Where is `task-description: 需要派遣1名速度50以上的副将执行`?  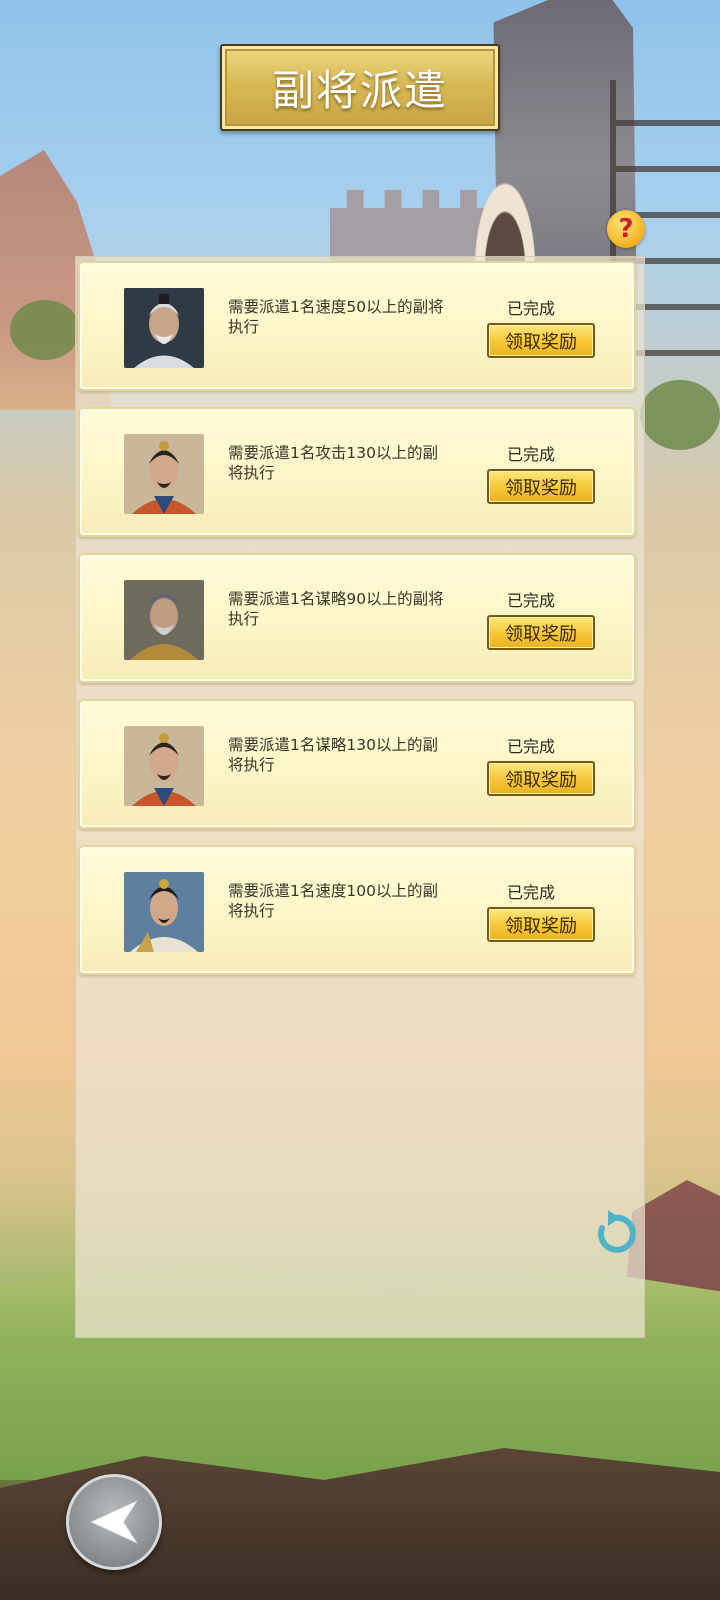 task-description: 需要派遣1名速度50以上的副将执行 is located at coordinates (336, 317).